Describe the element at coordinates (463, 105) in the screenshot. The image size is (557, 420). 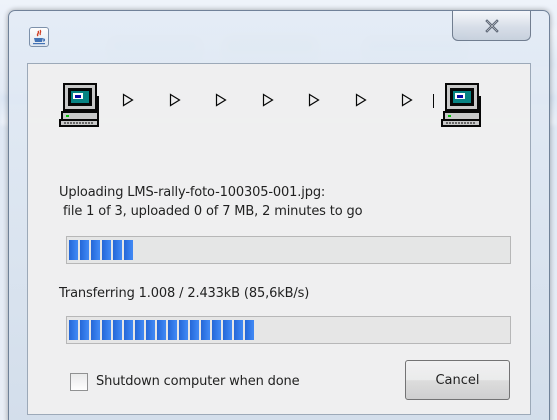
I see `destination-computer-icon` at that location.